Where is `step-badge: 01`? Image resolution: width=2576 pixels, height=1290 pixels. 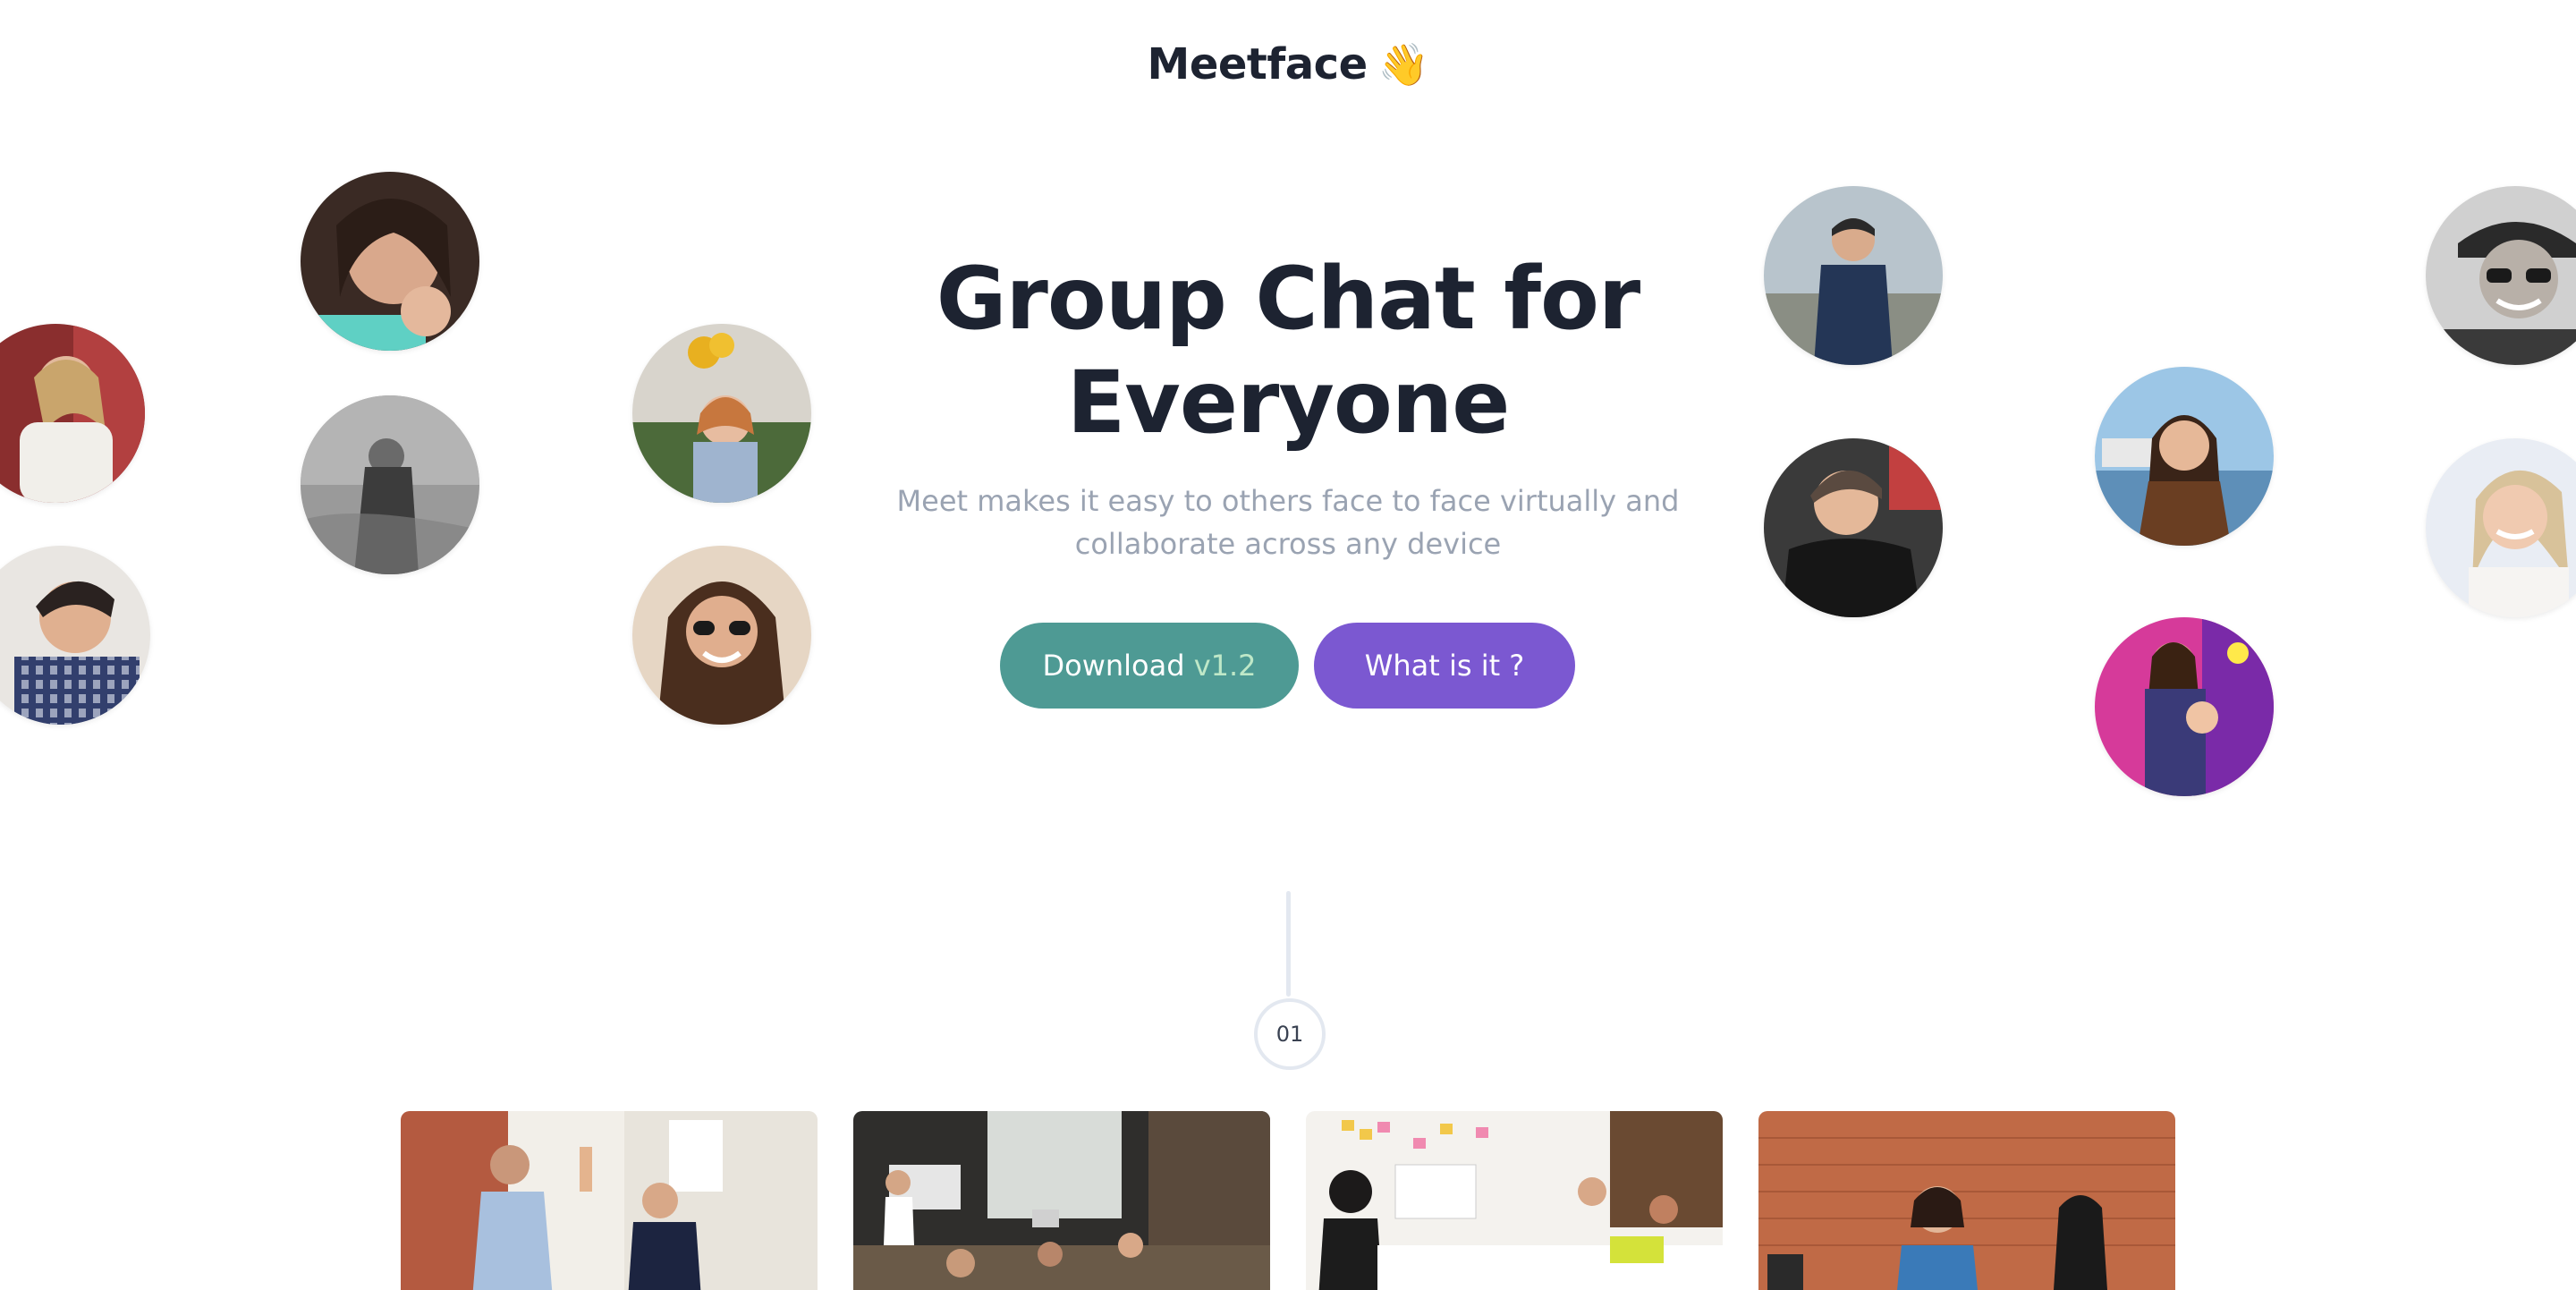
step-badge: 01 is located at coordinates (1290, 1034).